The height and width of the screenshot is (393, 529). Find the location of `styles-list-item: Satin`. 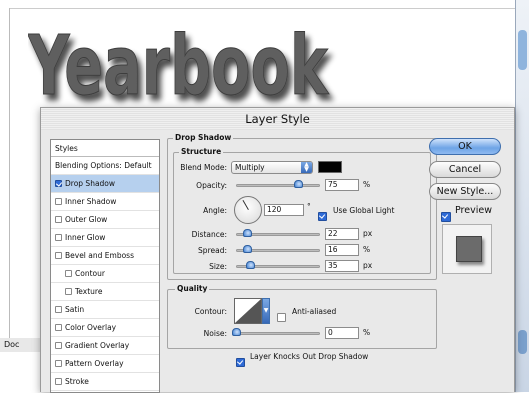

styles-list-item: Satin is located at coordinates (105, 310).